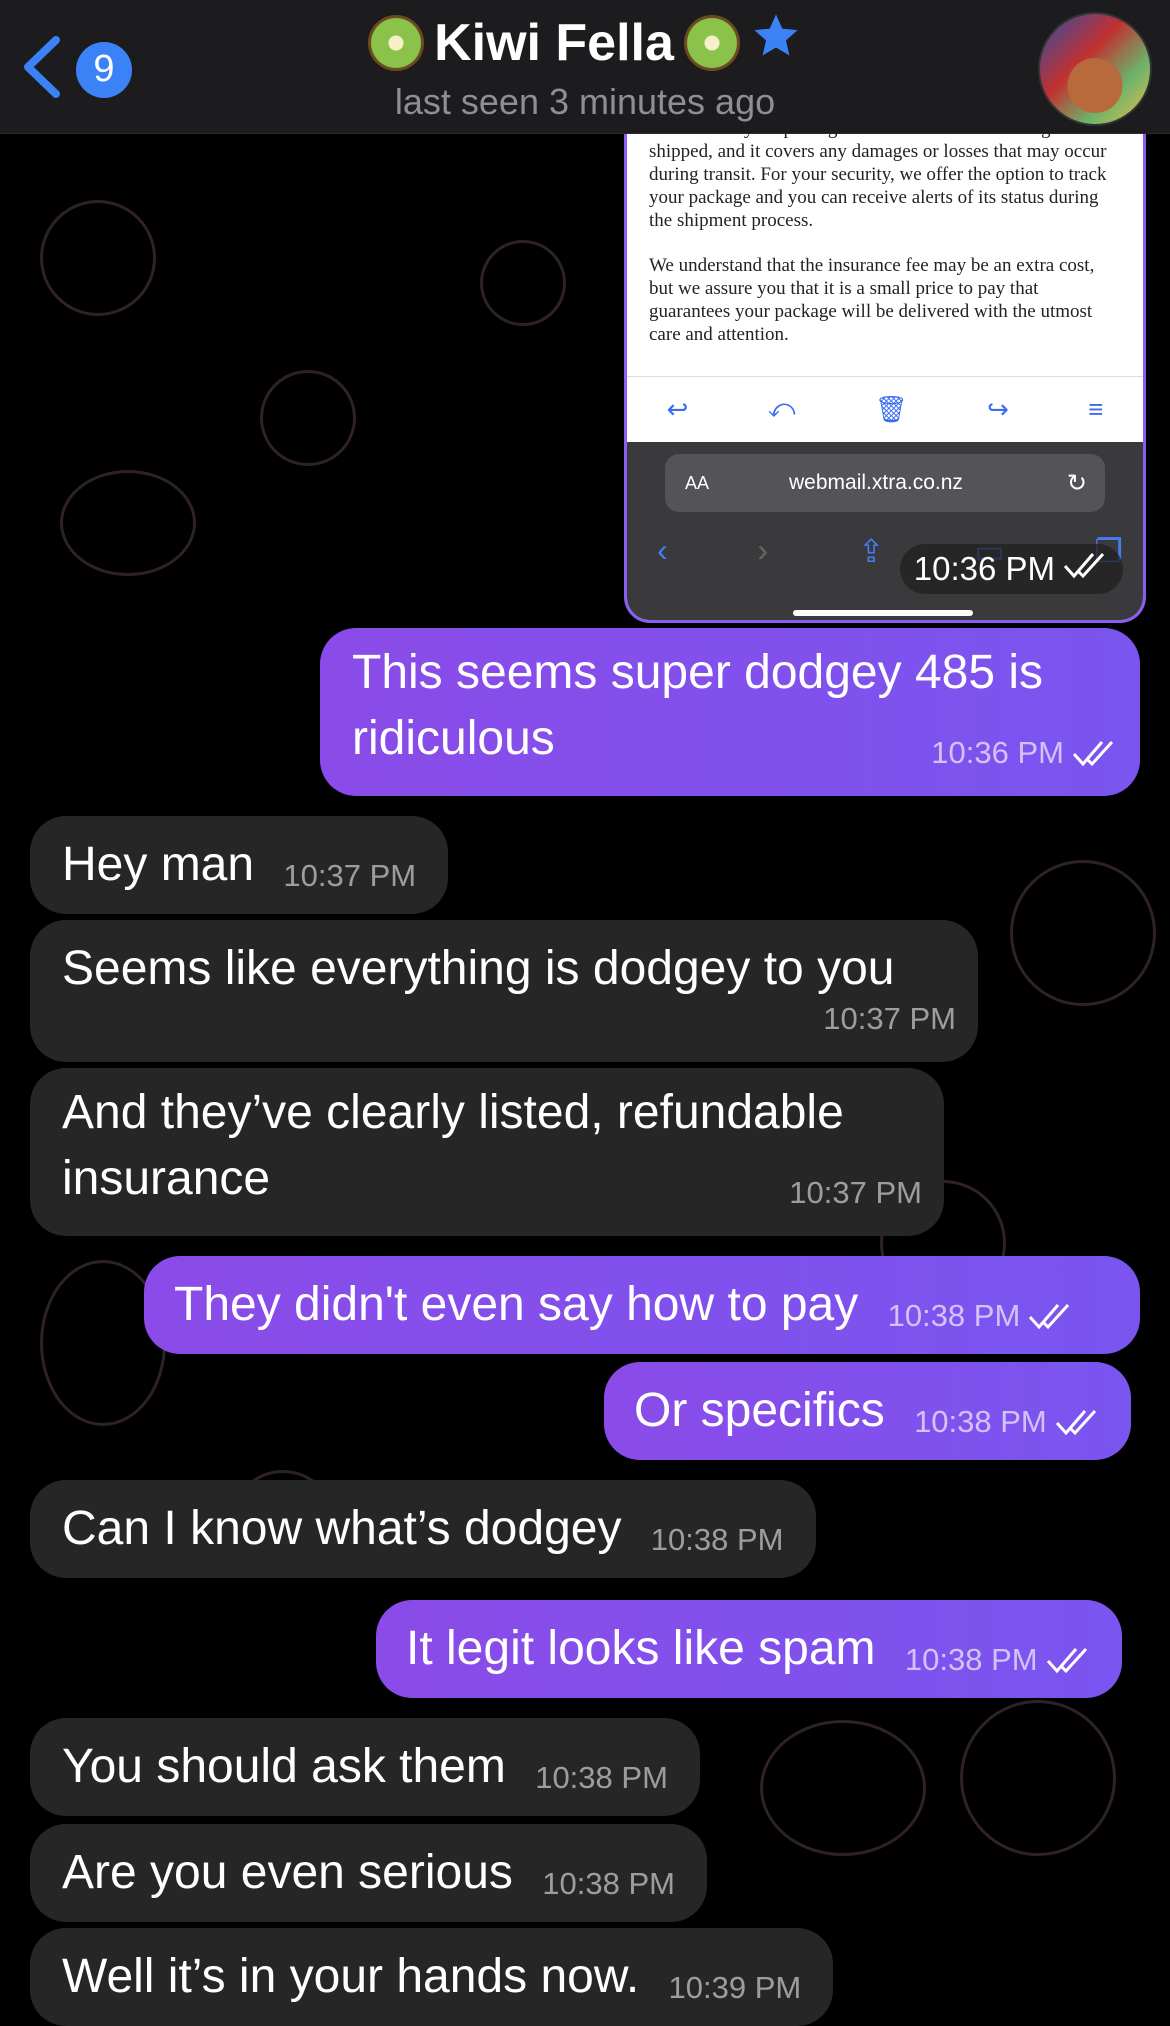  What do you see at coordinates (891, 408) in the screenshot?
I see `trash-icon: 🗑` at bounding box center [891, 408].